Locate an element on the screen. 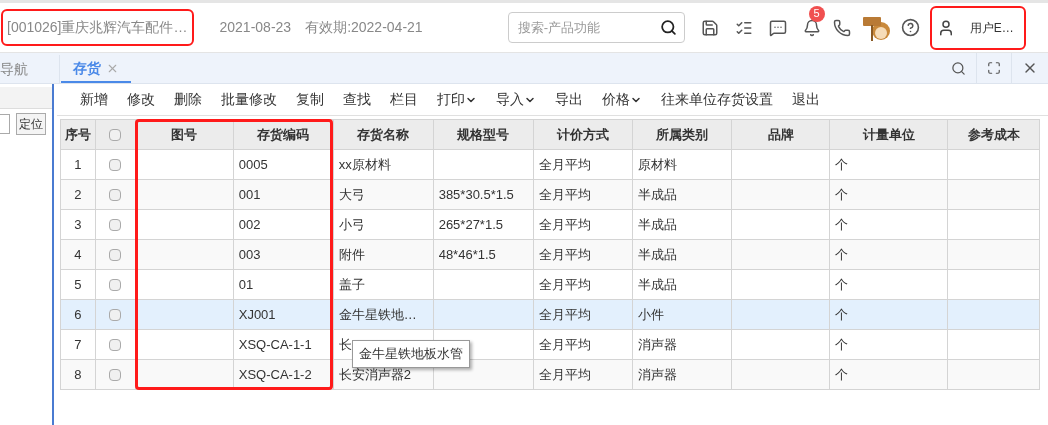 The image size is (1048, 425). date-text: 2021-08-23 is located at coordinates (255, 27).